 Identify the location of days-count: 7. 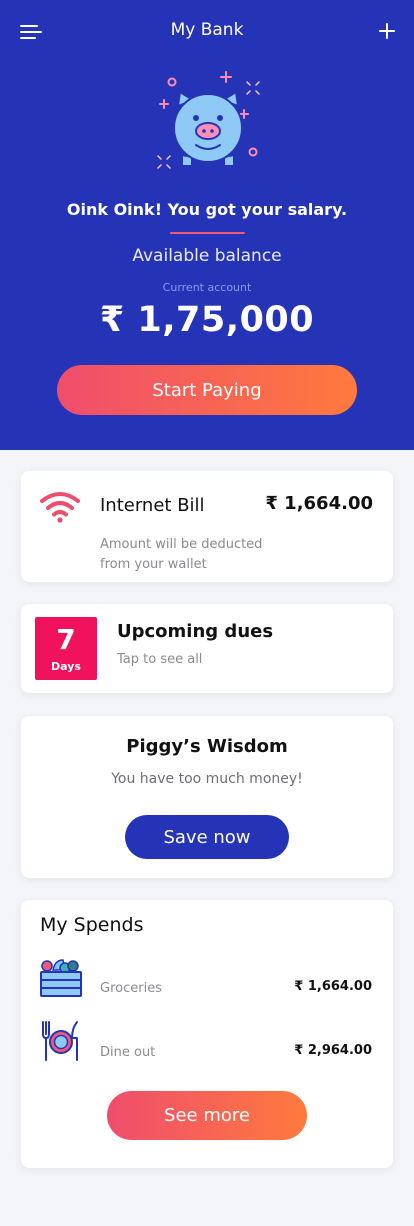
(66, 639).